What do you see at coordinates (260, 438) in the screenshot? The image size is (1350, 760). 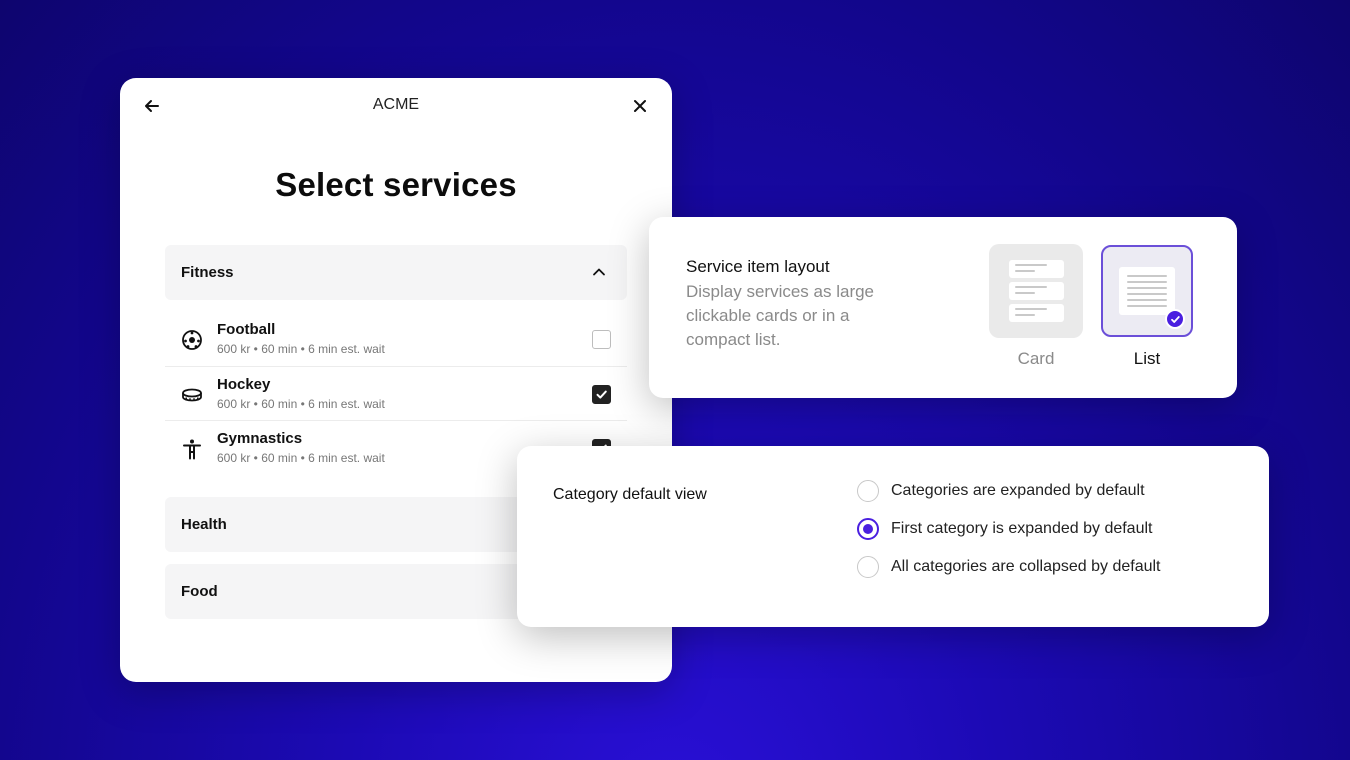 I see `service-name: Gymnastics` at bounding box center [260, 438].